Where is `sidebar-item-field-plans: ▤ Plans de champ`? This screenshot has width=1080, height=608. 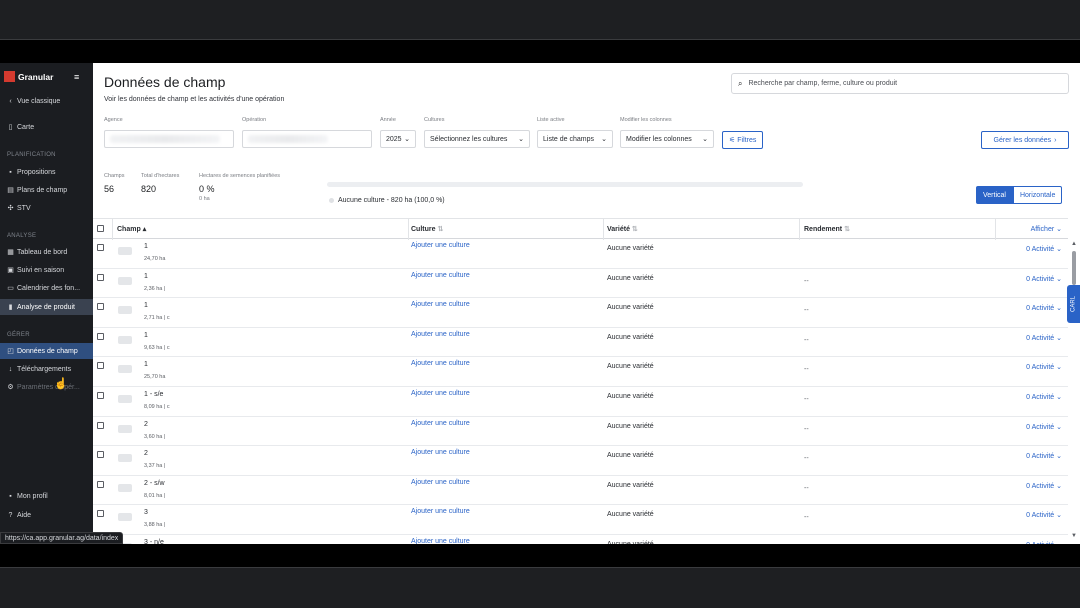 sidebar-item-field-plans: ▤ Plans de champ is located at coordinates (46, 190).